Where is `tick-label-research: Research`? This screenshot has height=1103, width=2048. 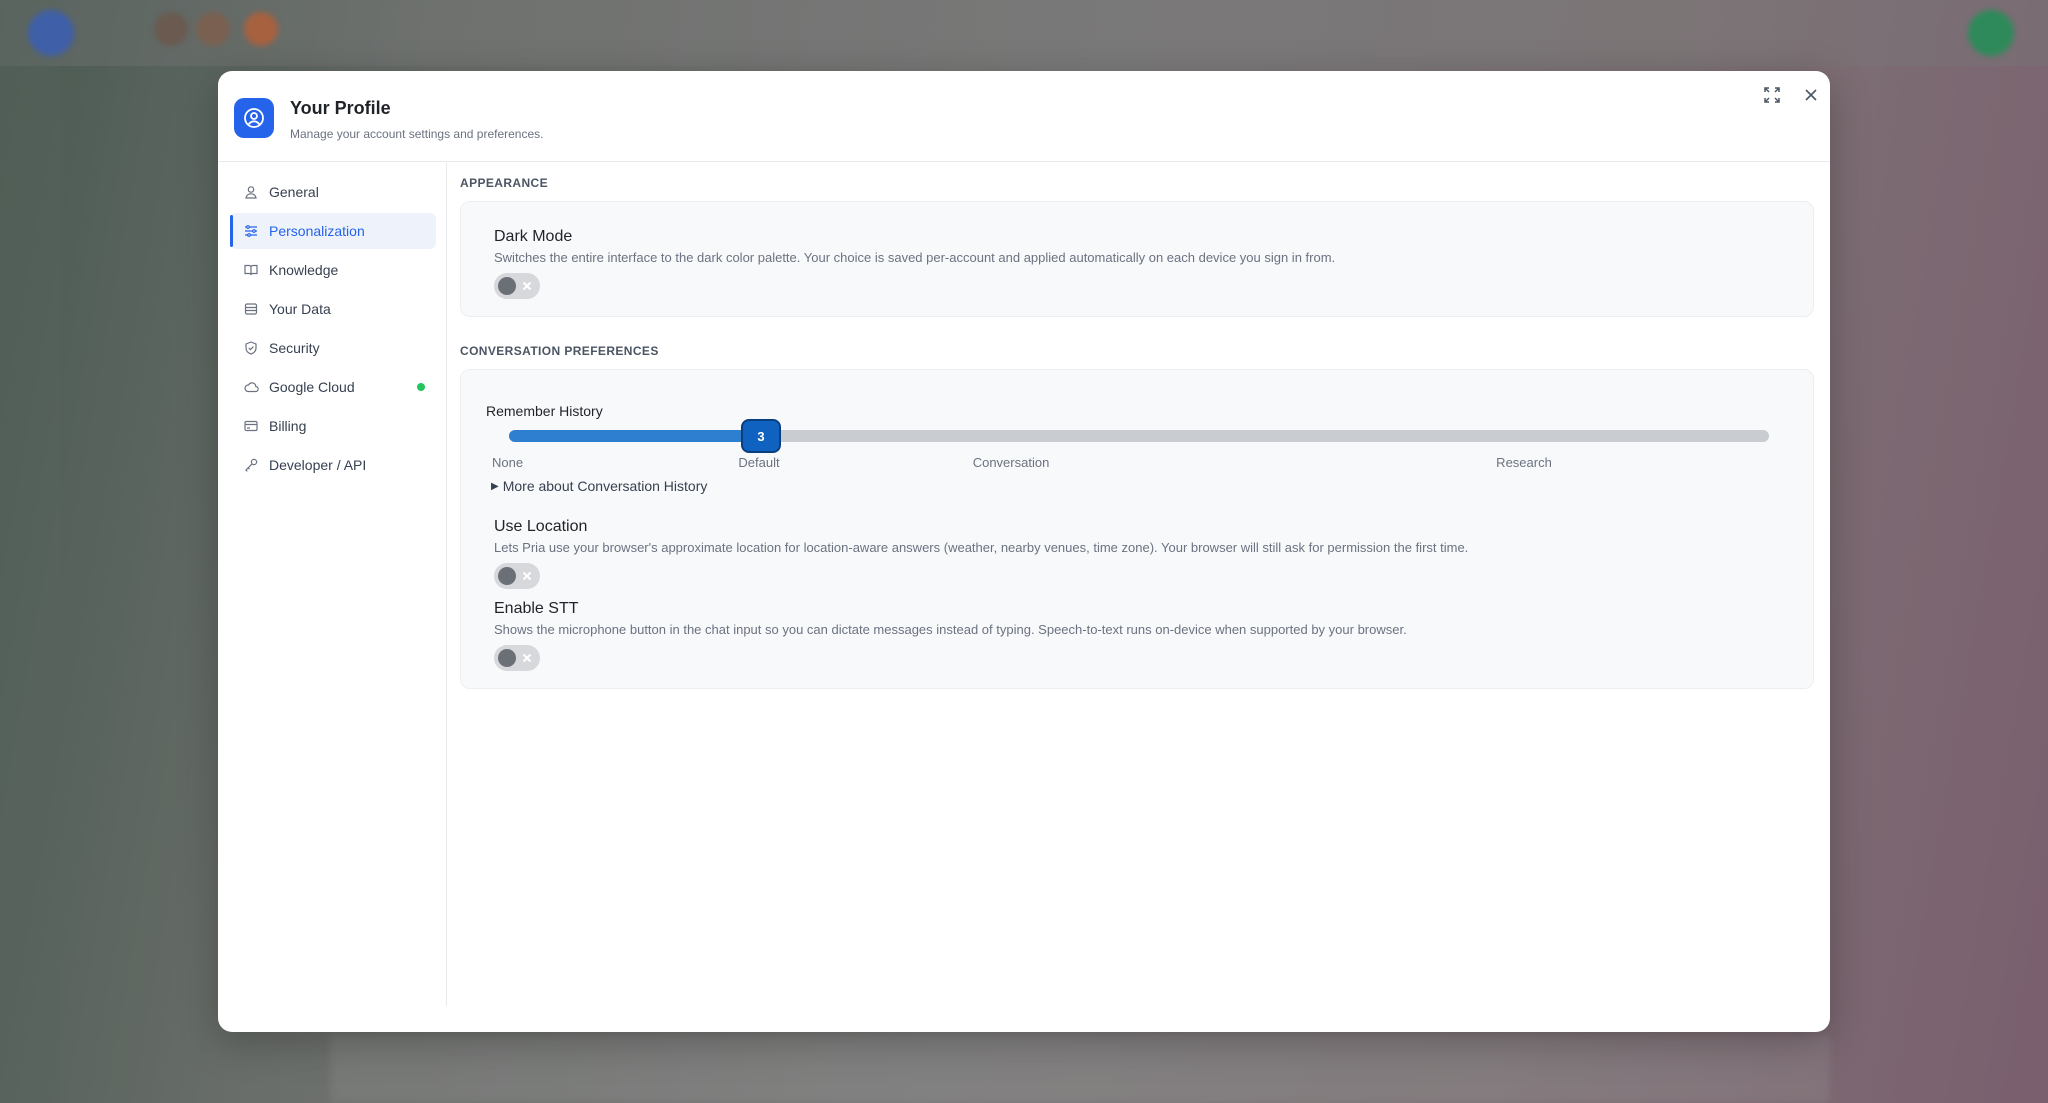 tick-label-research: Research is located at coordinates (1524, 462).